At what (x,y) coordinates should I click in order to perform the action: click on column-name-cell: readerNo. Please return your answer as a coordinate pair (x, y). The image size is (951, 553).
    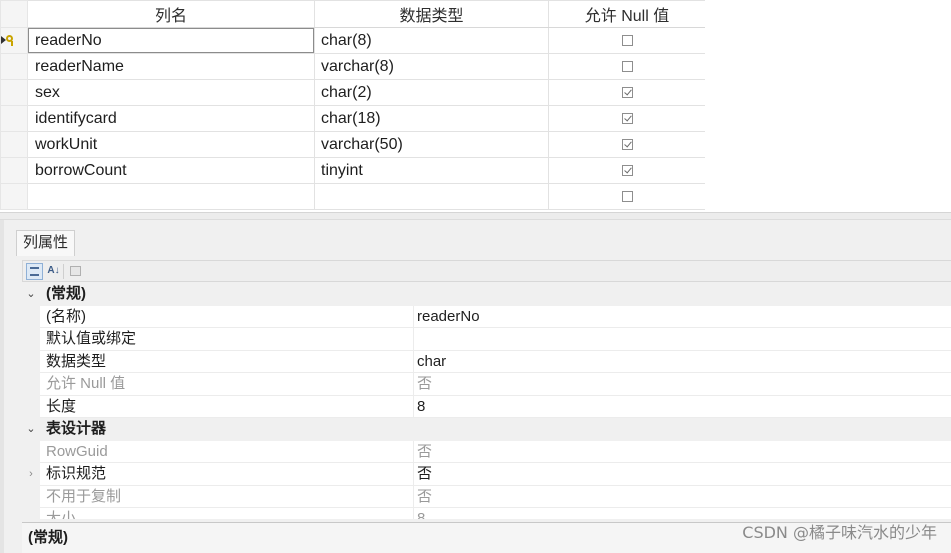
    Looking at the image, I should click on (171, 40).